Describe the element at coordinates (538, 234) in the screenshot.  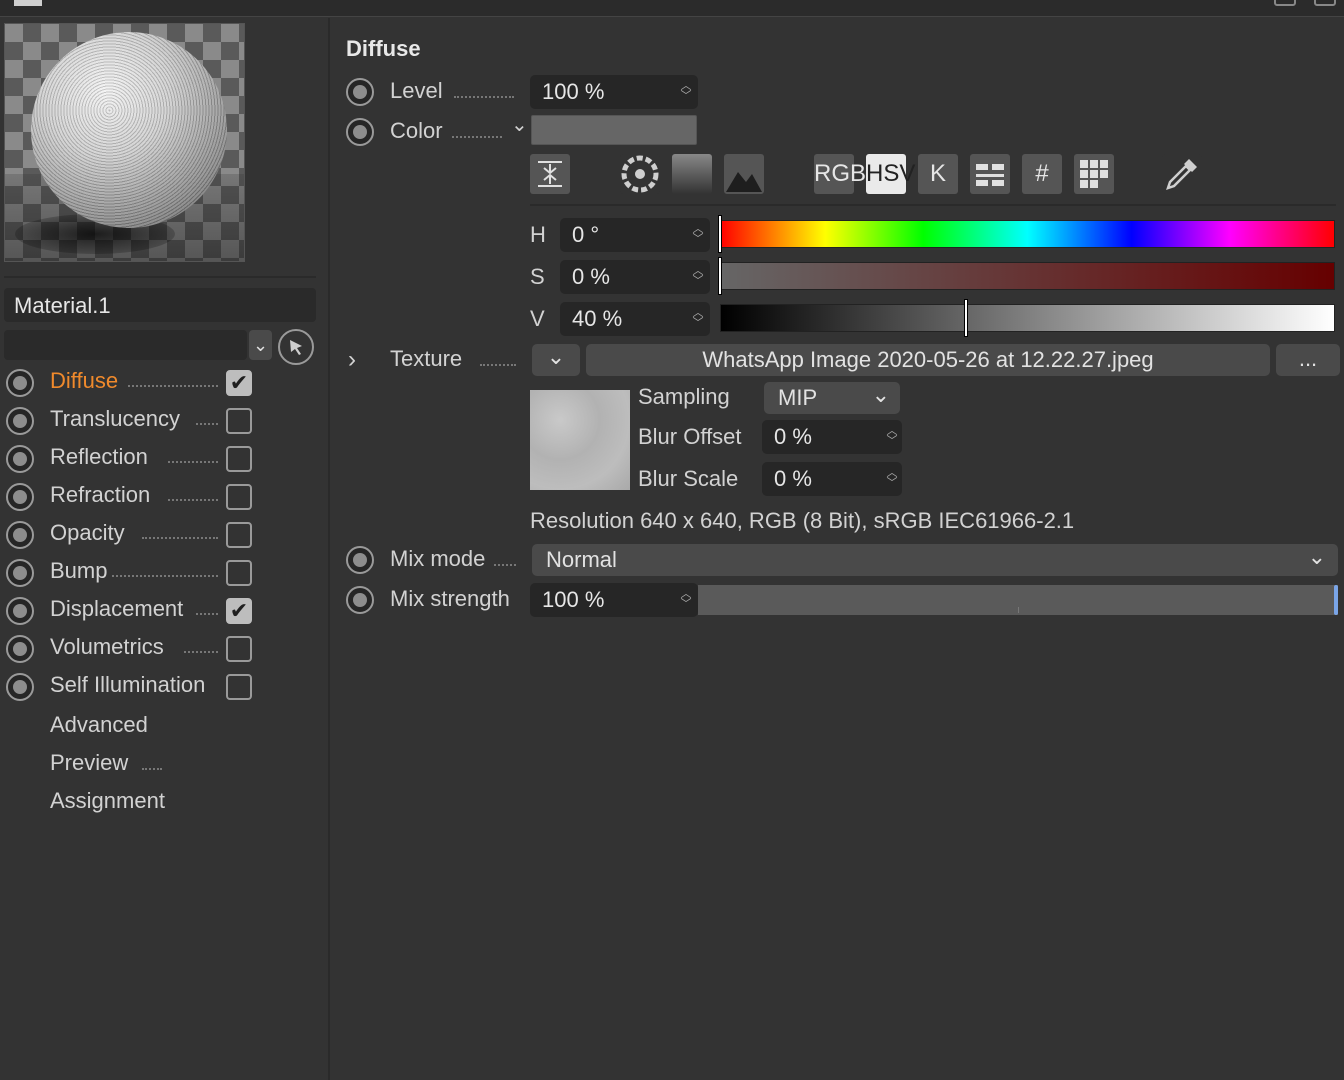
I see `hue-label: H` at that location.